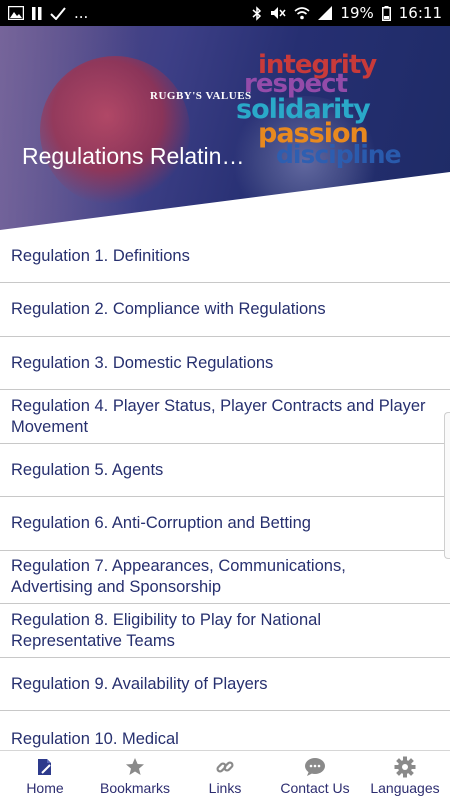 This screenshot has height=800, width=450. What do you see at coordinates (386, 13) in the screenshot?
I see `battery-icon` at bounding box center [386, 13].